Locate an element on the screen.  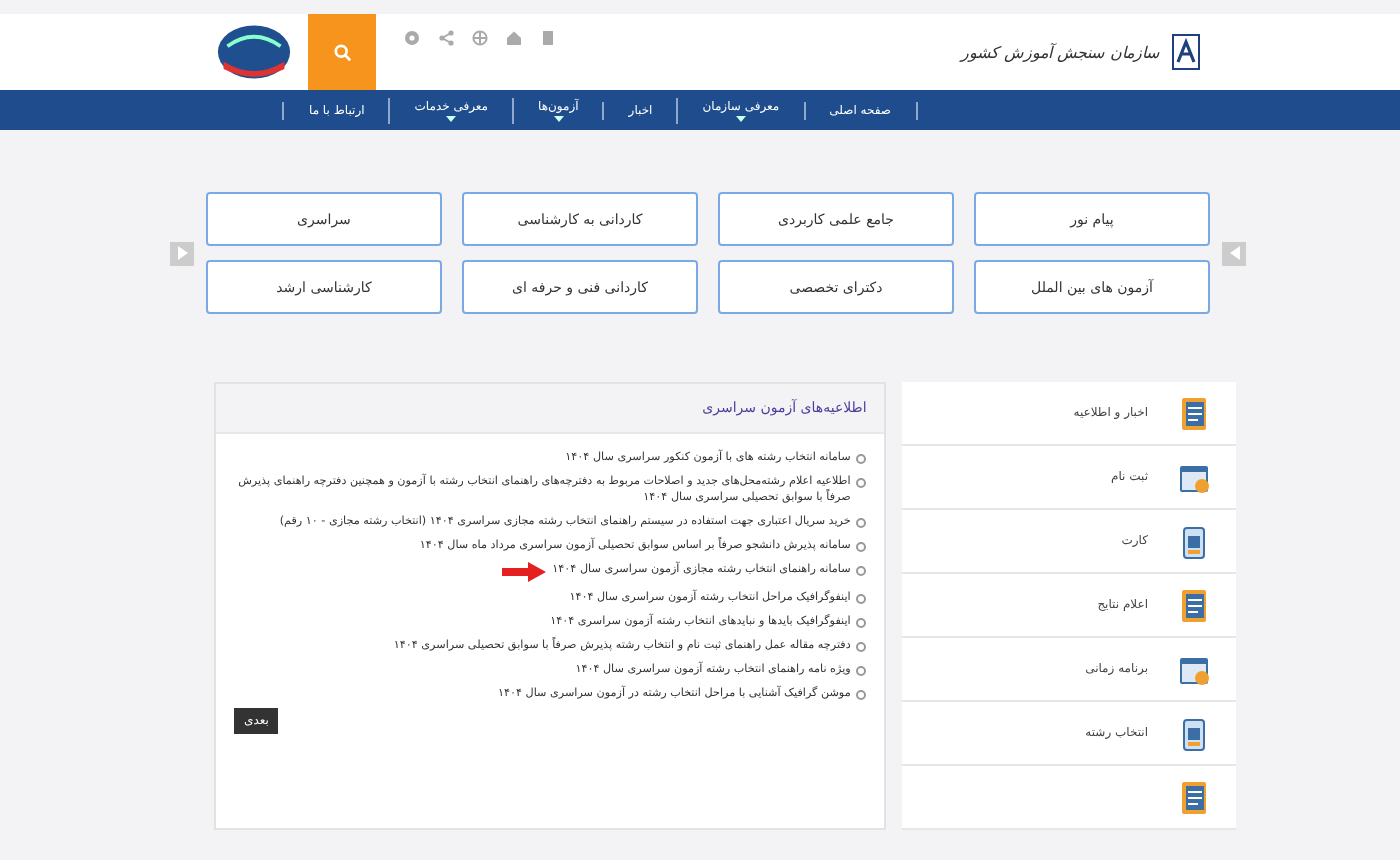
newspaper-icon is located at coordinates (1194, 413).